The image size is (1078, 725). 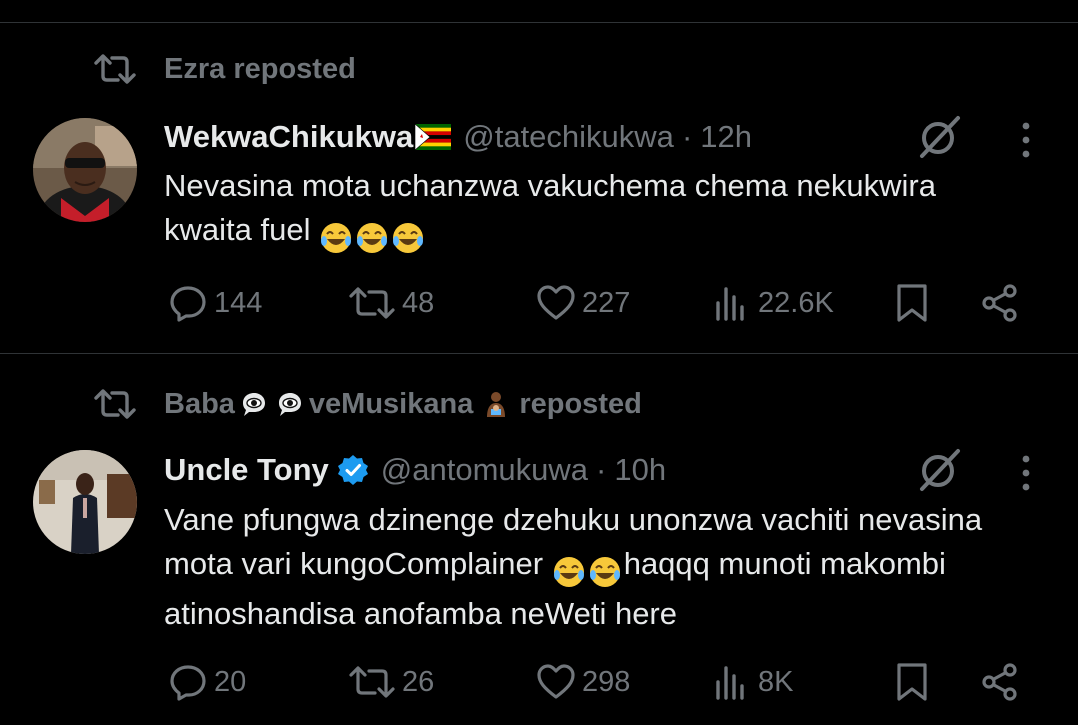 I want to click on reply-button: 20, so click(x=207, y=682).